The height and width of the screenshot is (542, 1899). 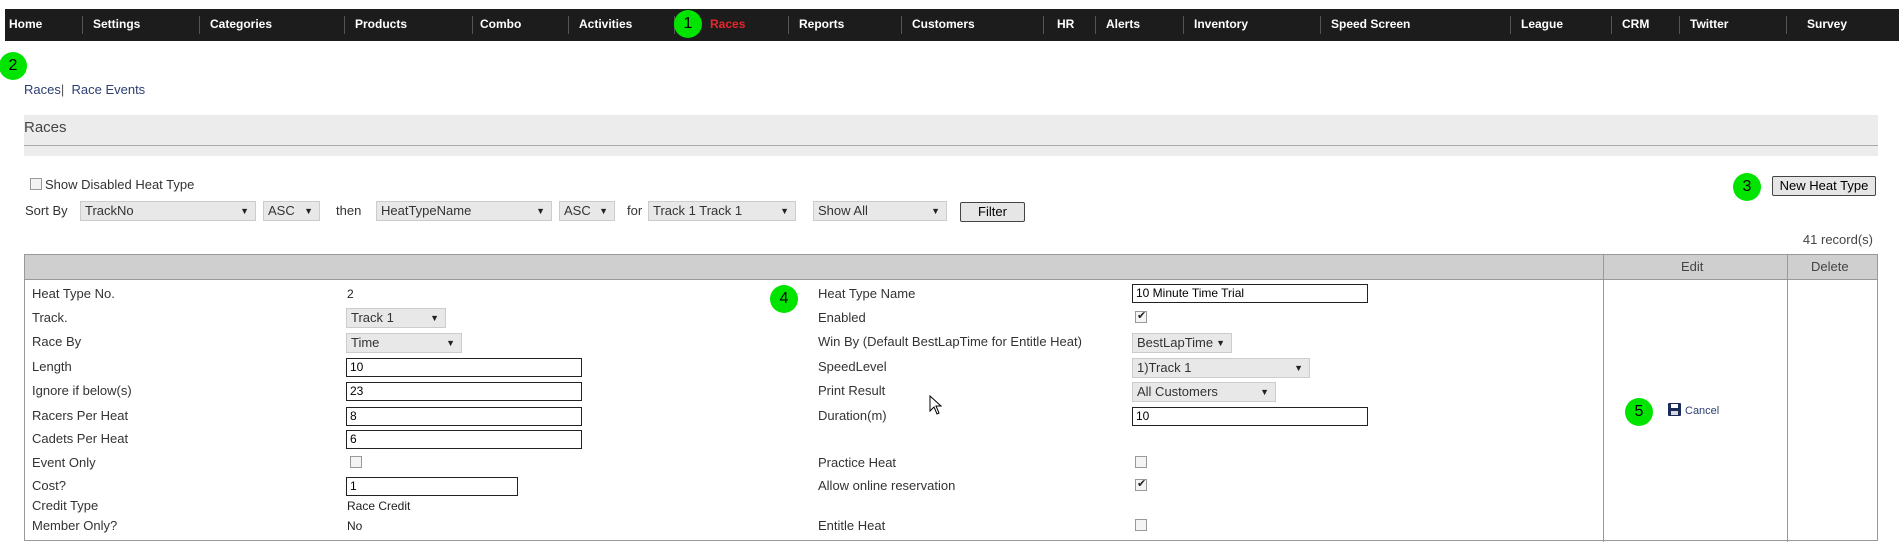 I want to click on nav-products: Products, so click(x=381, y=25).